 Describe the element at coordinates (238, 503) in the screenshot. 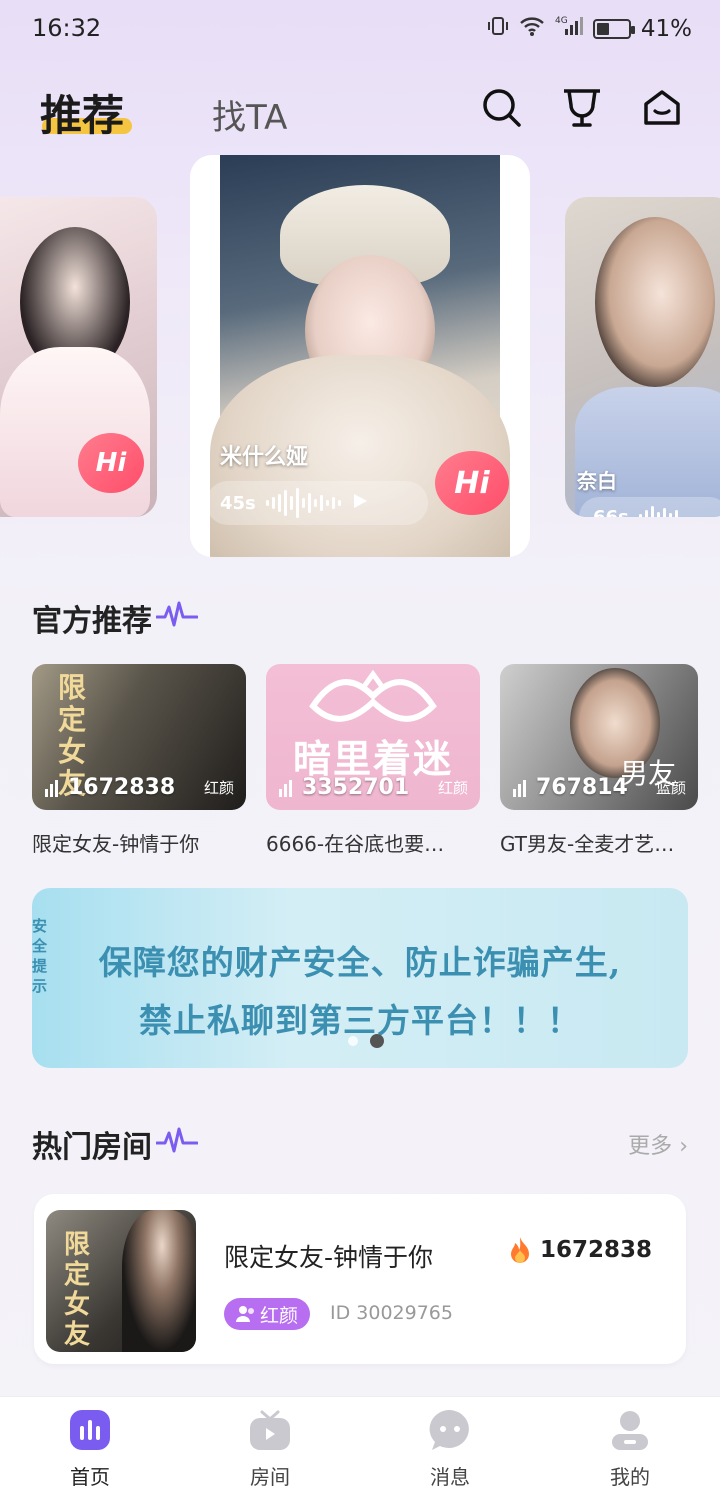

I see `voice-duration: 45s` at that location.